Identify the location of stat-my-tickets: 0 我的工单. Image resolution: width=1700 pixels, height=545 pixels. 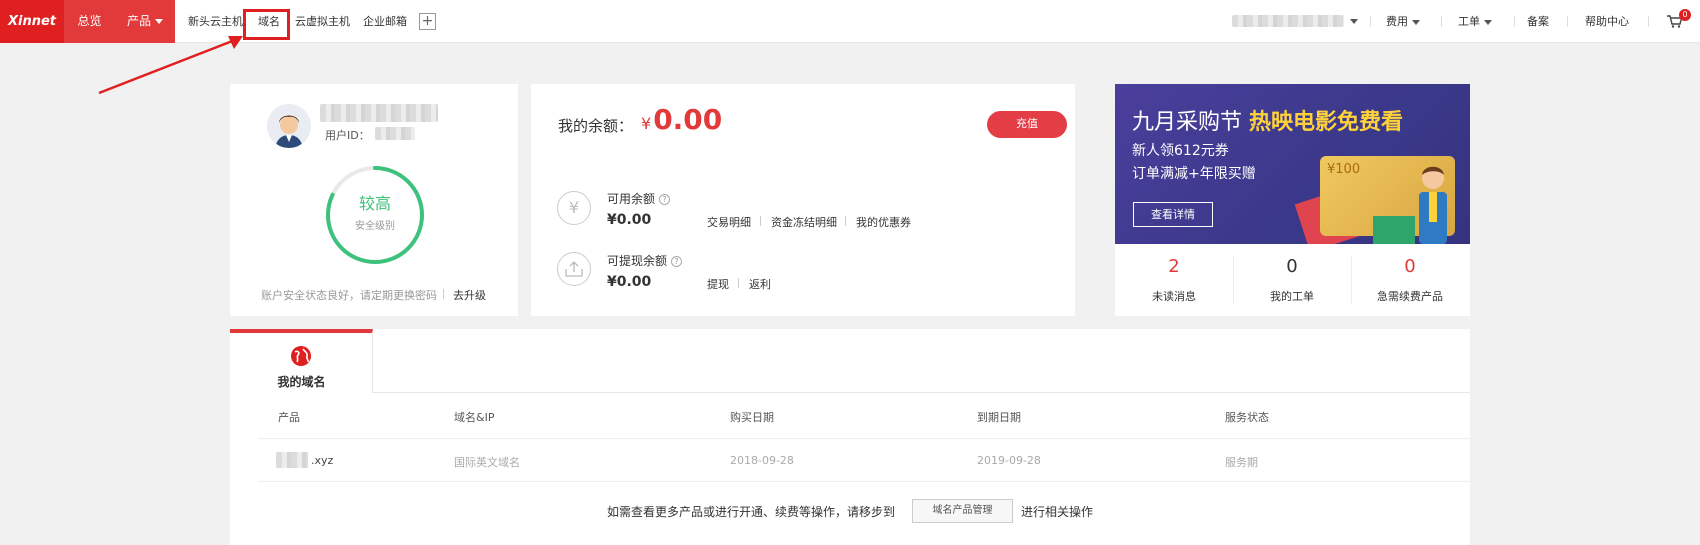
(1292, 280).